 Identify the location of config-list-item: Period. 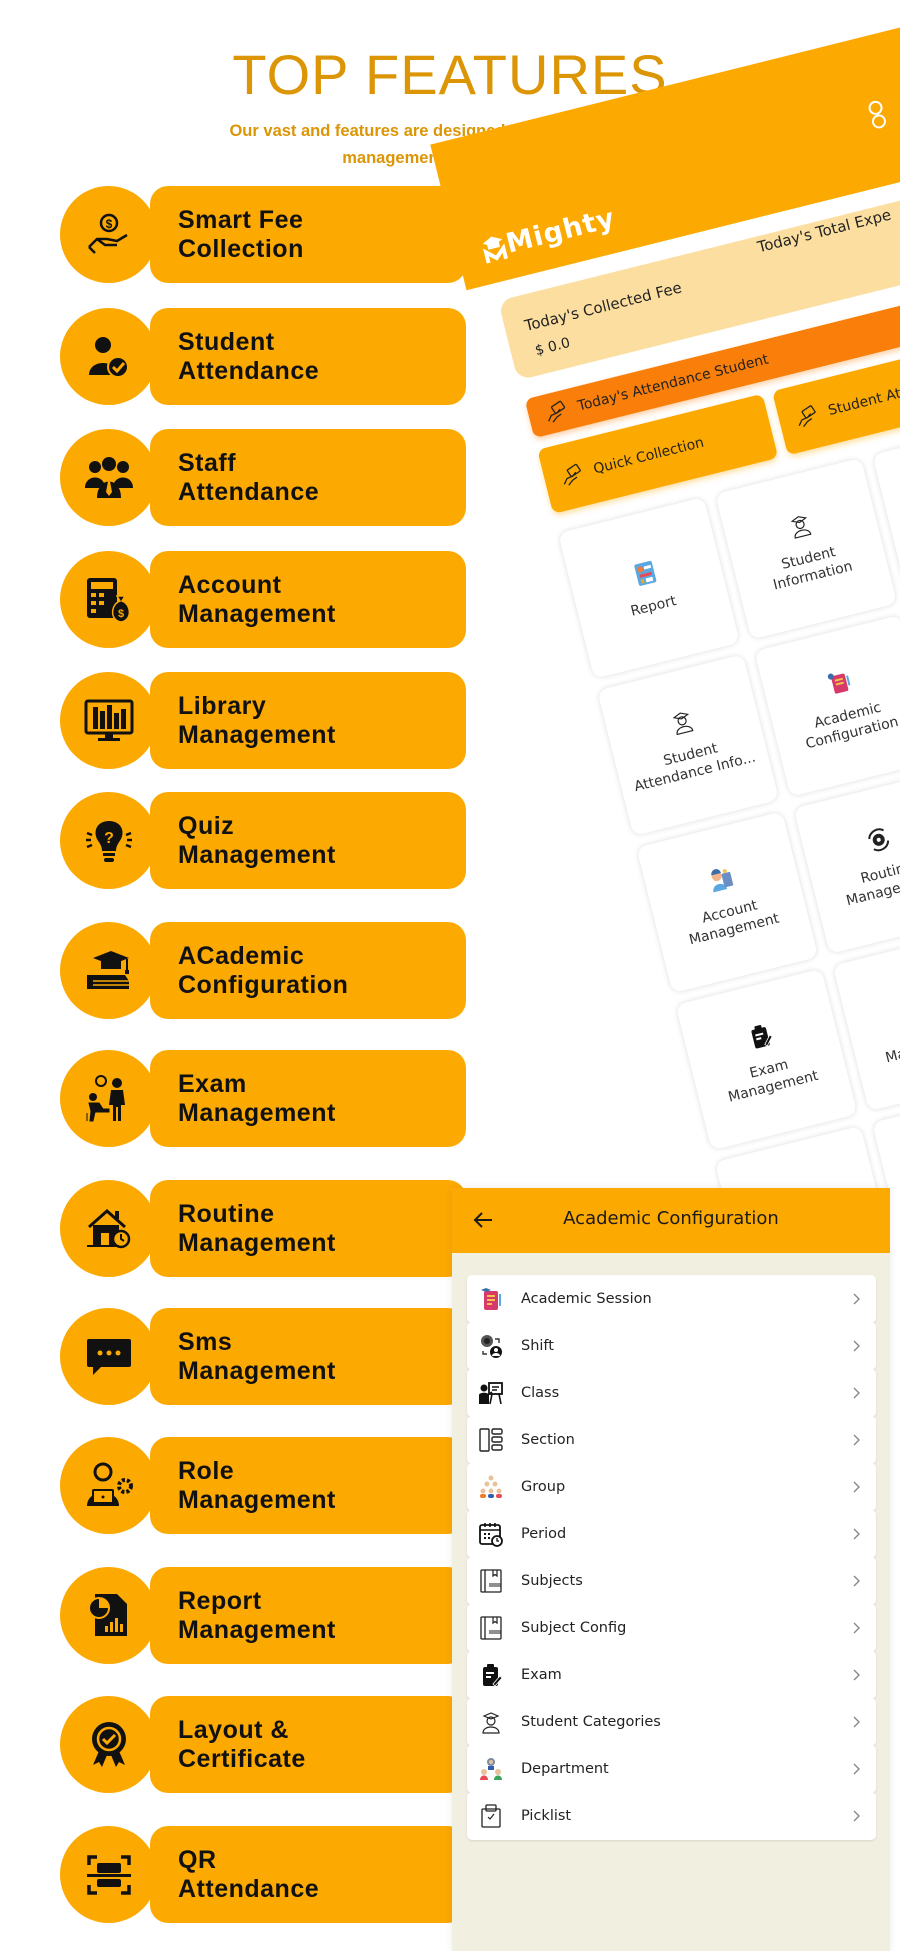
(671, 1534).